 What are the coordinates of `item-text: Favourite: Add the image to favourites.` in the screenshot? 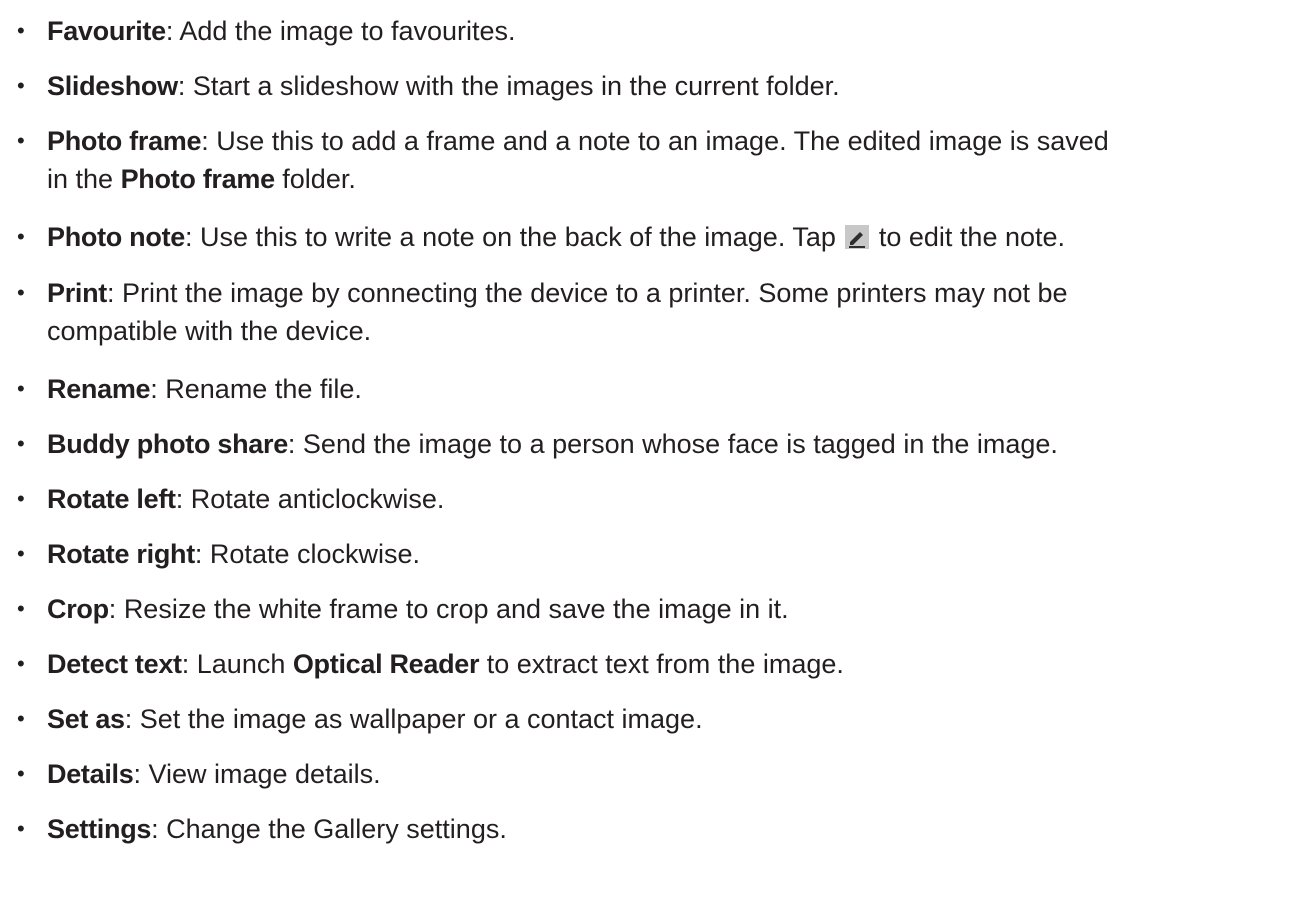 It's located at (678, 31).